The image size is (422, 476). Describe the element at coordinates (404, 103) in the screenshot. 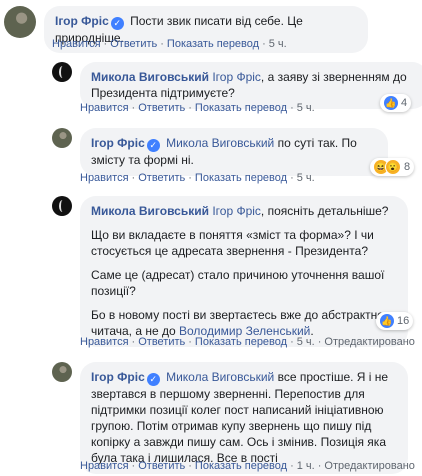

I see `reaction-number: 4` at that location.